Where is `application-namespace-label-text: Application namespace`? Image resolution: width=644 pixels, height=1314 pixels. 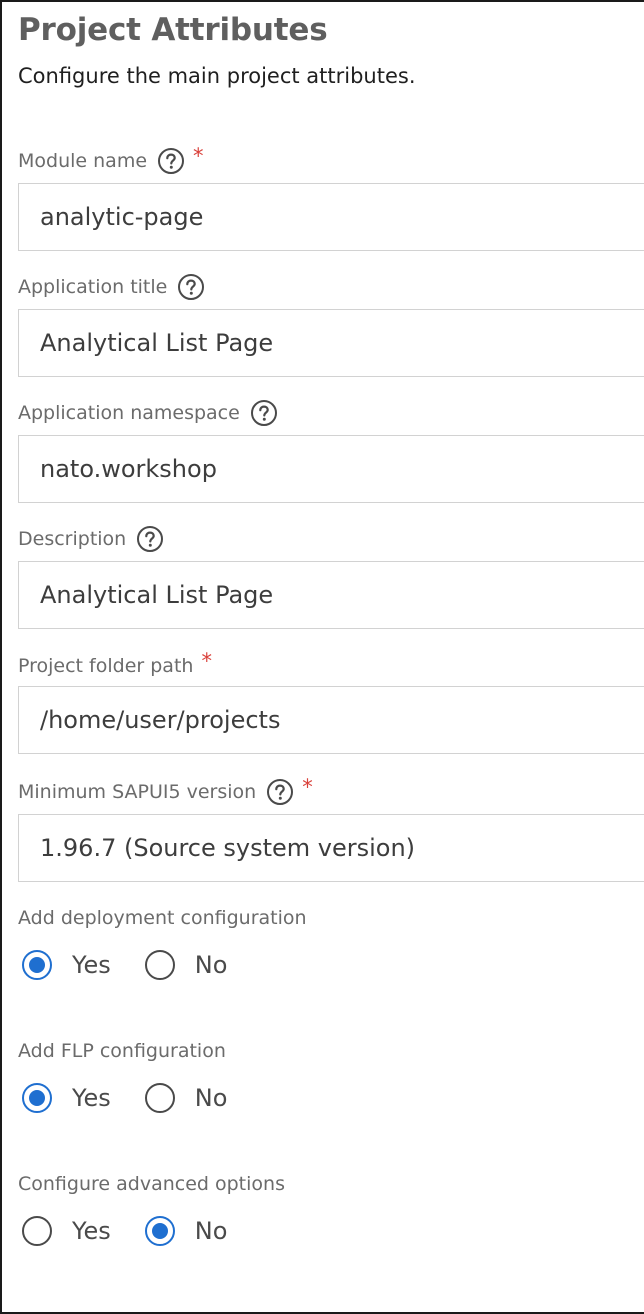
application-namespace-label-text: Application namespace is located at coordinates (129, 413).